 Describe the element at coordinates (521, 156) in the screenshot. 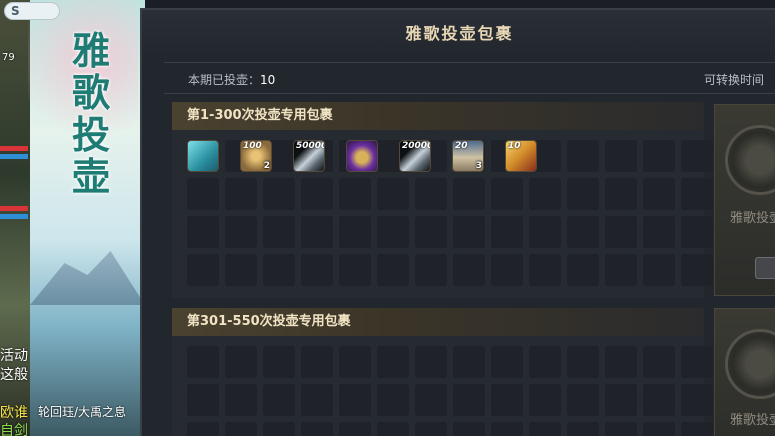

I see `gold-ingot-icon: 10` at that location.